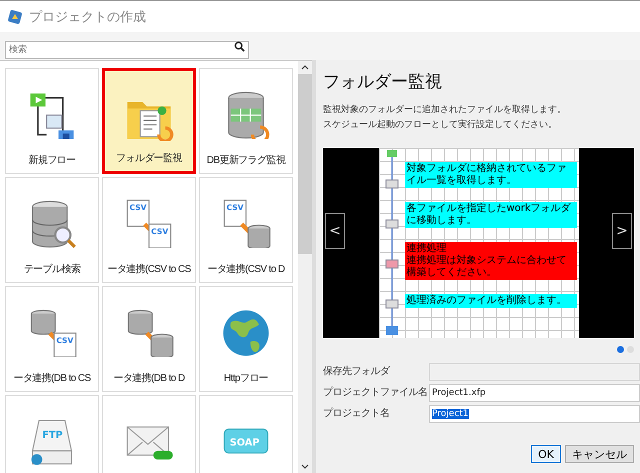 The width and height of the screenshot is (640, 473). Describe the element at coordinates (534, 393) in the screenshot. I see `text-field: Project1.xfp` at that location.